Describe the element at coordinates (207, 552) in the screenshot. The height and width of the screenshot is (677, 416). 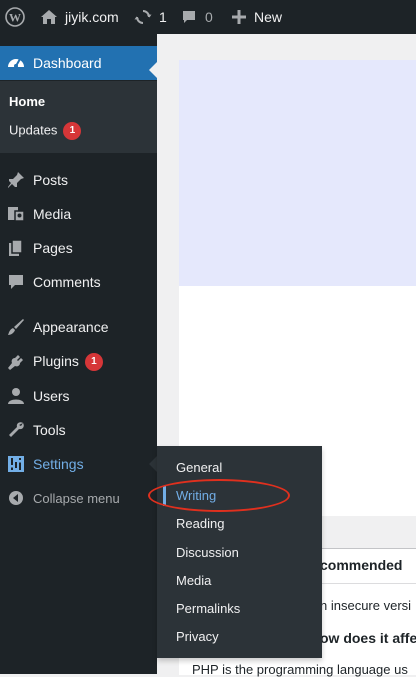
I see `flyout-discussion: Discussion` at that location.